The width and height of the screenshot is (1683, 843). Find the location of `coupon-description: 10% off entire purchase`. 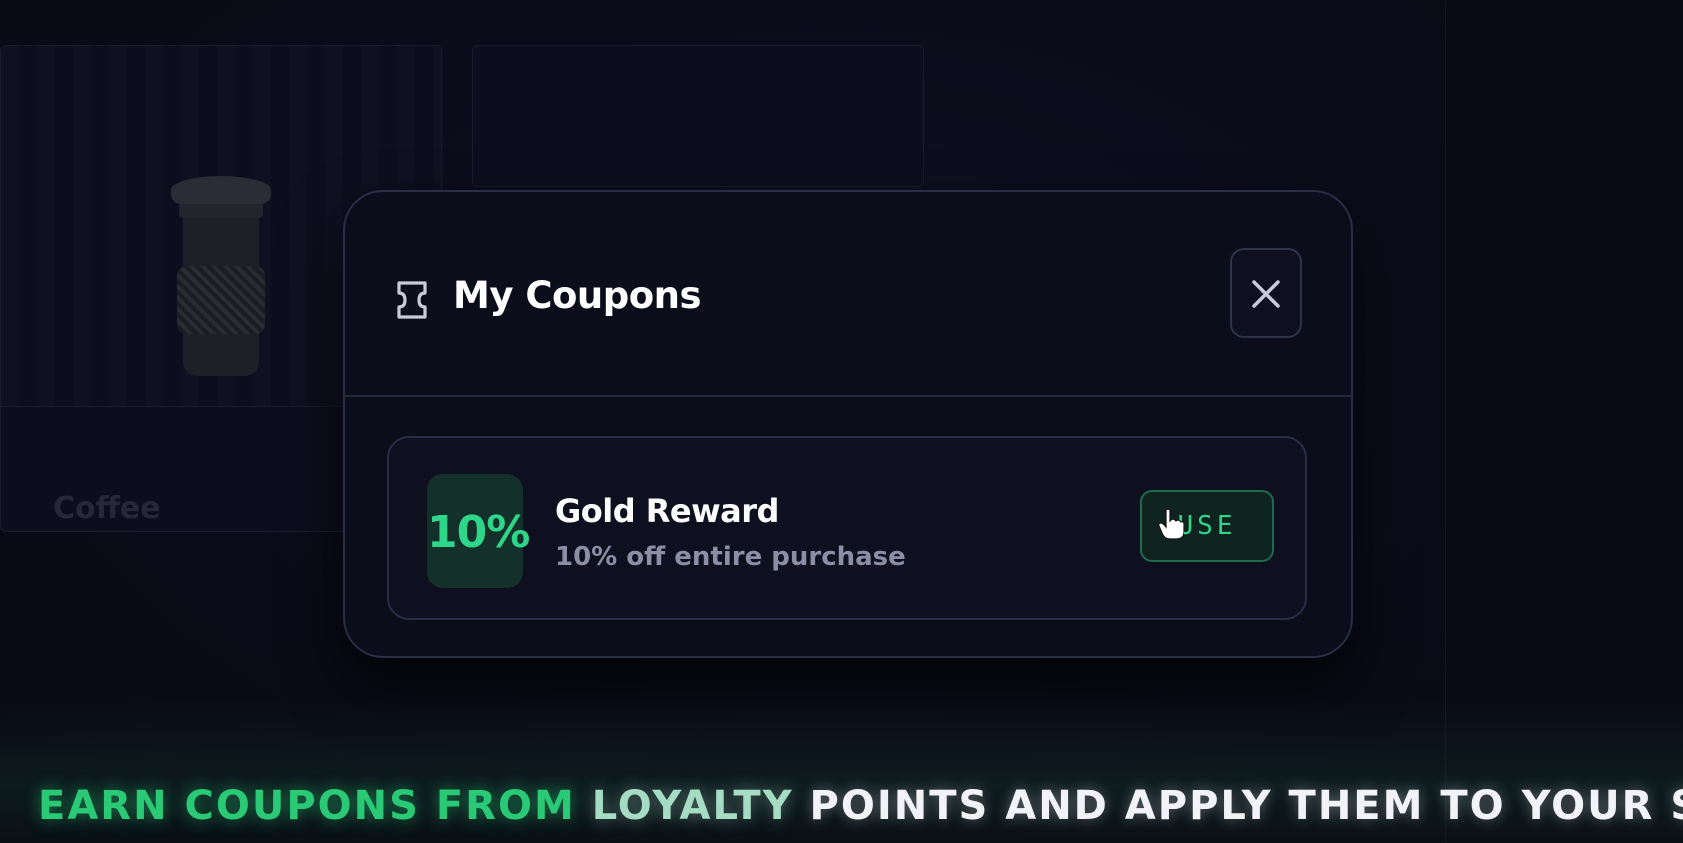

coupon-description: 10% off entire purchase is located at coordinates (730, 557).